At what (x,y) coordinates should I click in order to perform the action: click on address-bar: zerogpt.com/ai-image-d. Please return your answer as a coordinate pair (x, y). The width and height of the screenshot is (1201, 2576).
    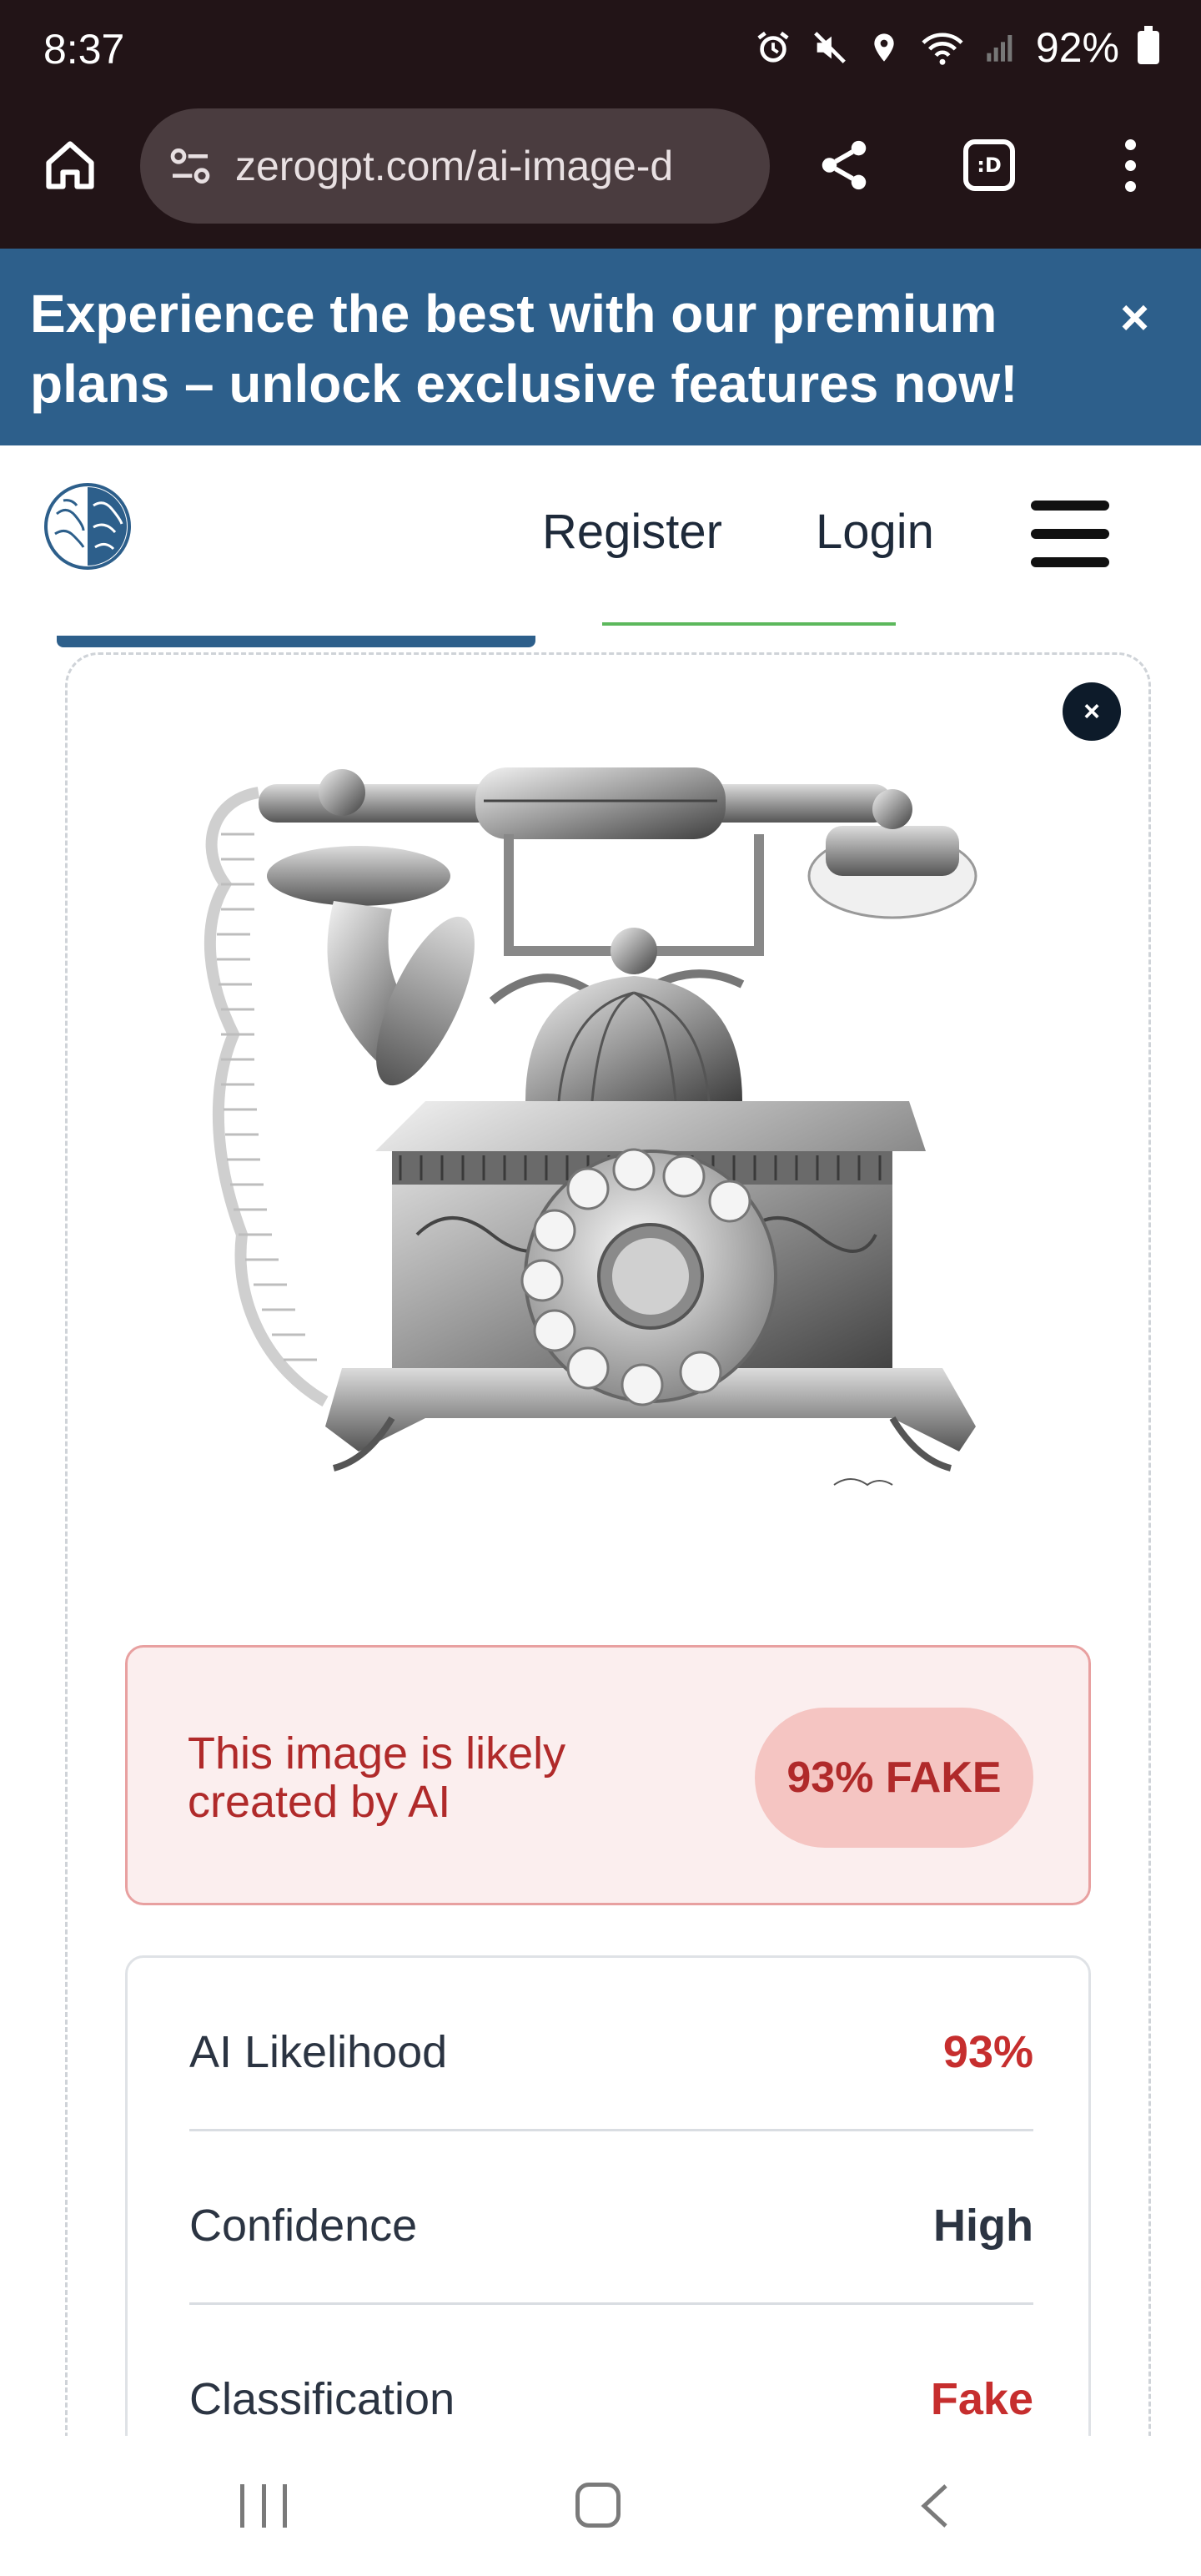
    Looking at the image, I should click on (455, 166).